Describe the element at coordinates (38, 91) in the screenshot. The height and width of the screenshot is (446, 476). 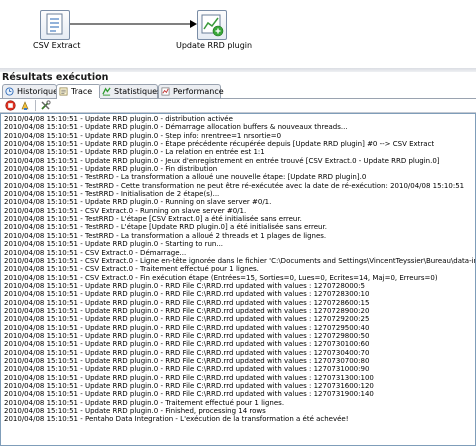
I see `tab-historique-label: Historique` at that location.